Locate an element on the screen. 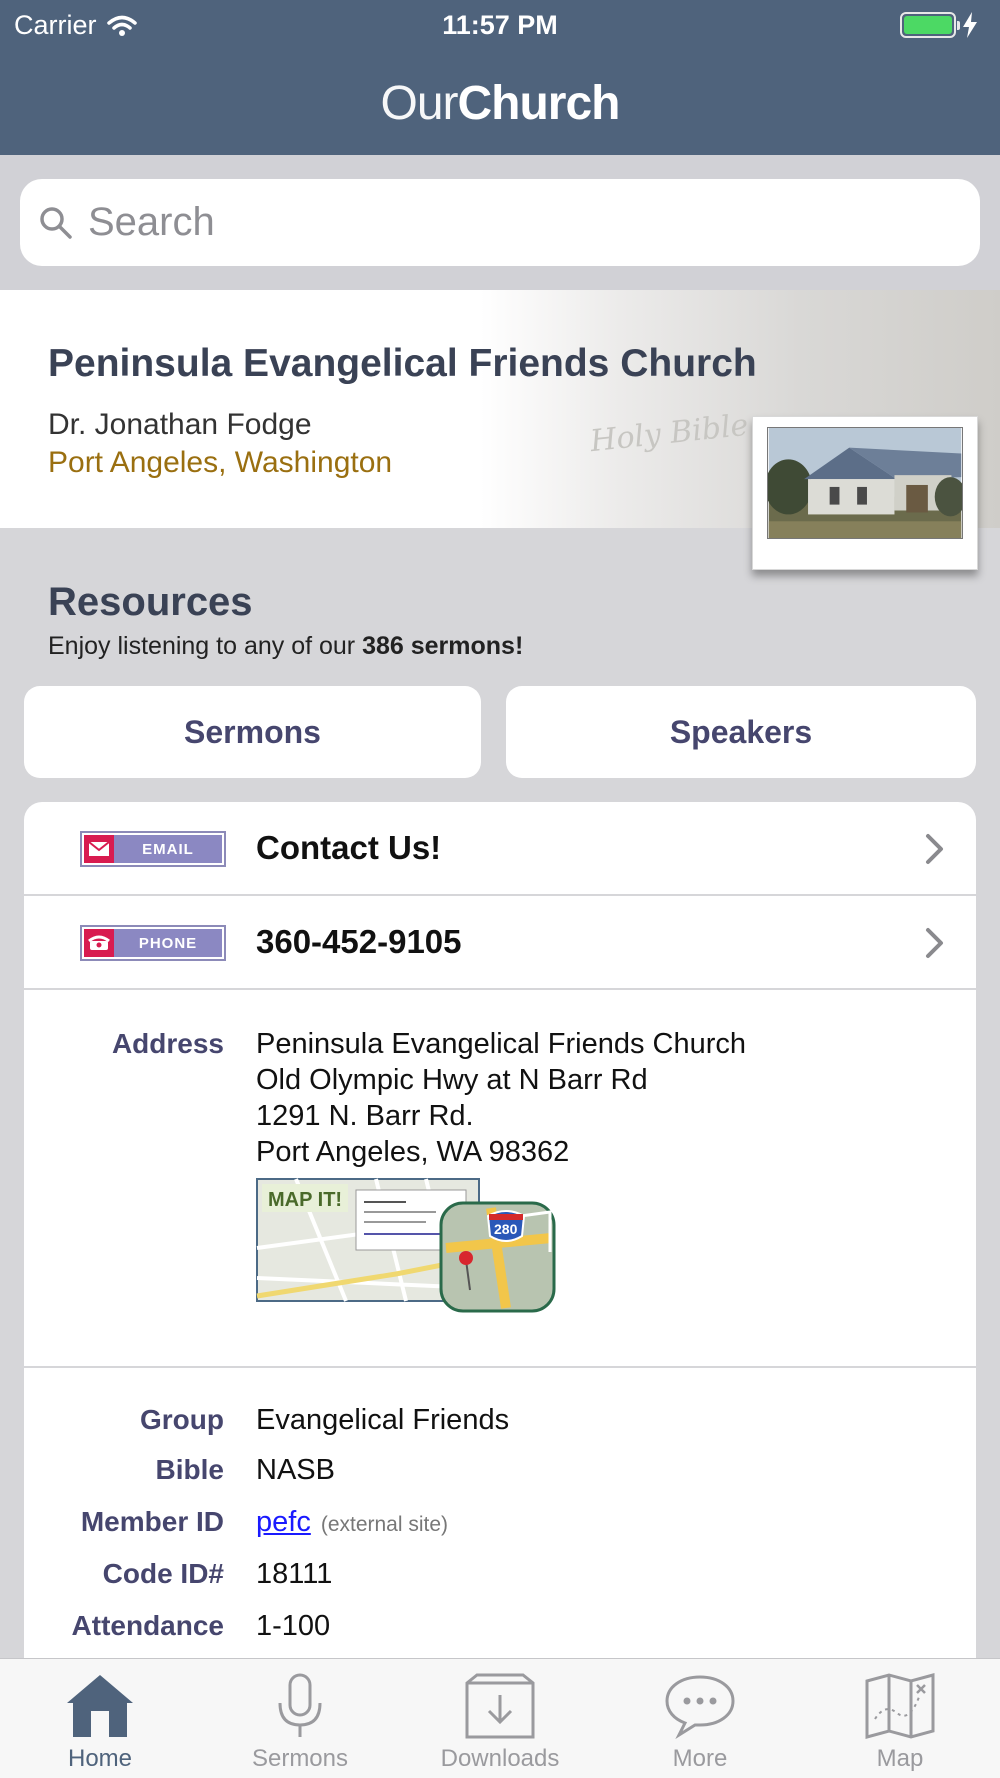 The height and width of the screenshot is (1778, 1000). phone-badge-text: PHONE is located at coordinates (168, 943).